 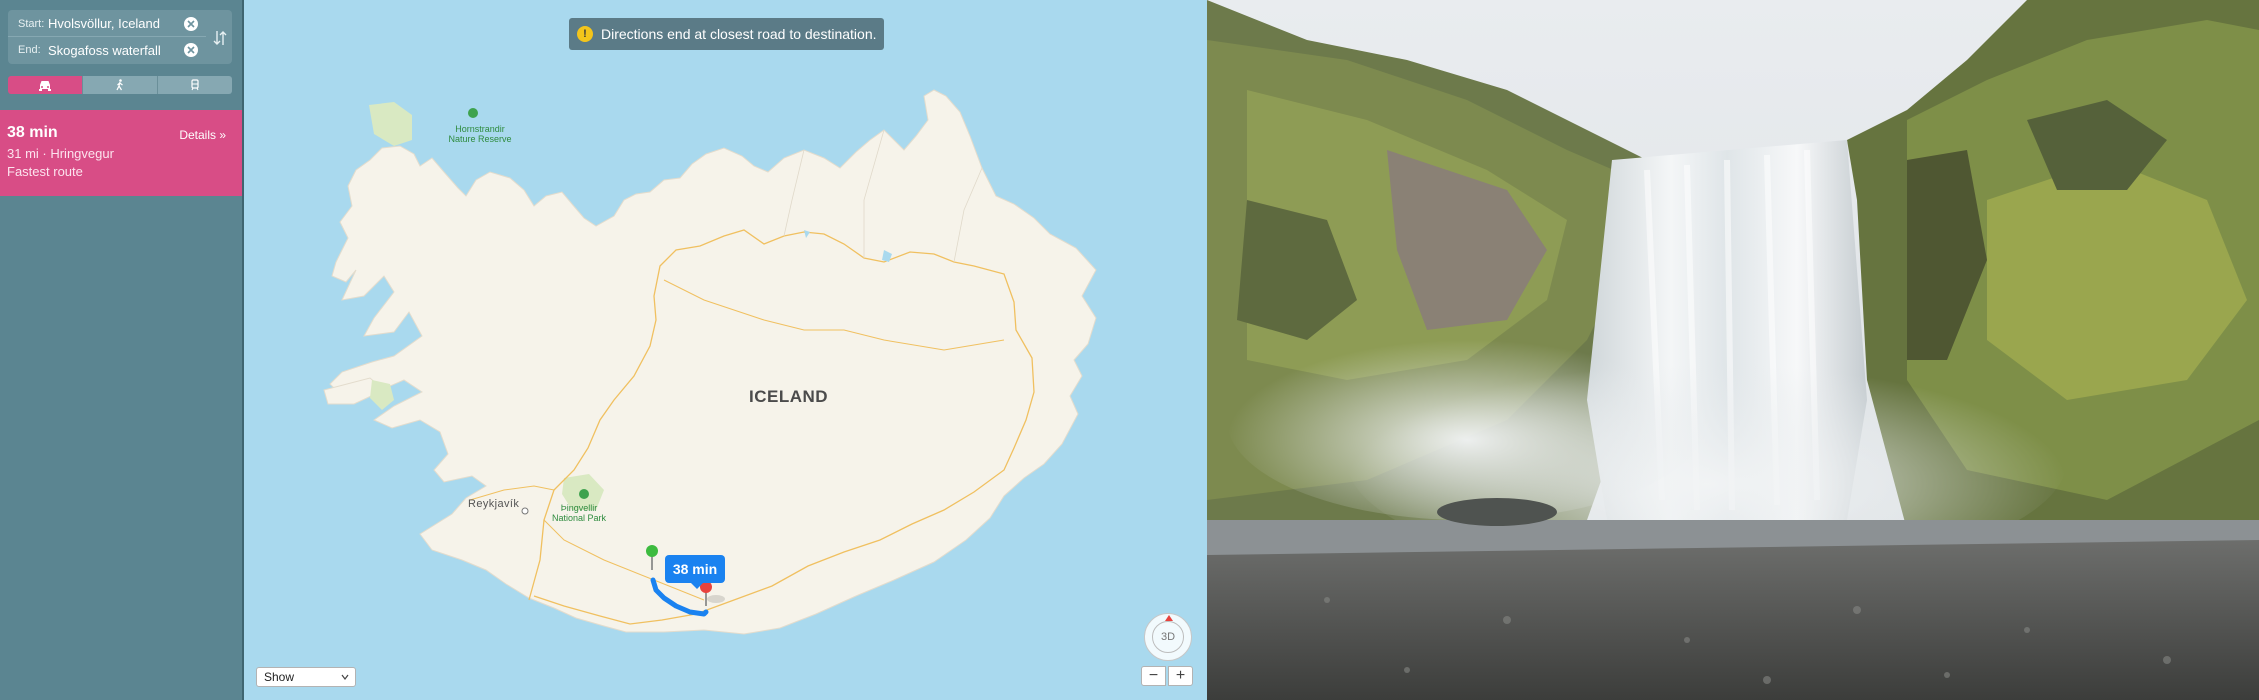 I want to click on country-label: ICELAND, so click(x=789, y=396).